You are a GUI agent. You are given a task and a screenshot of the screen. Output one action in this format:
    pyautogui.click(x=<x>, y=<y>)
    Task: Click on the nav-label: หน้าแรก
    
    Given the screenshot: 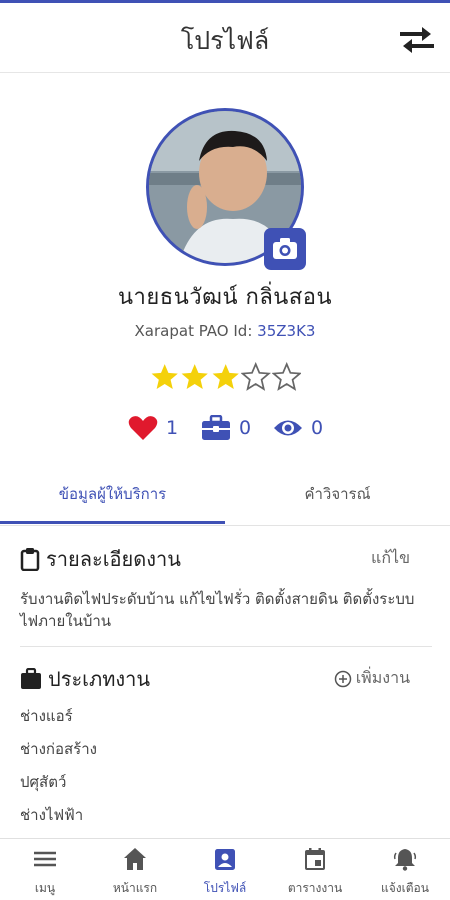 What is the action you would take?
    pyautogui.click(x=135, y=888)
    